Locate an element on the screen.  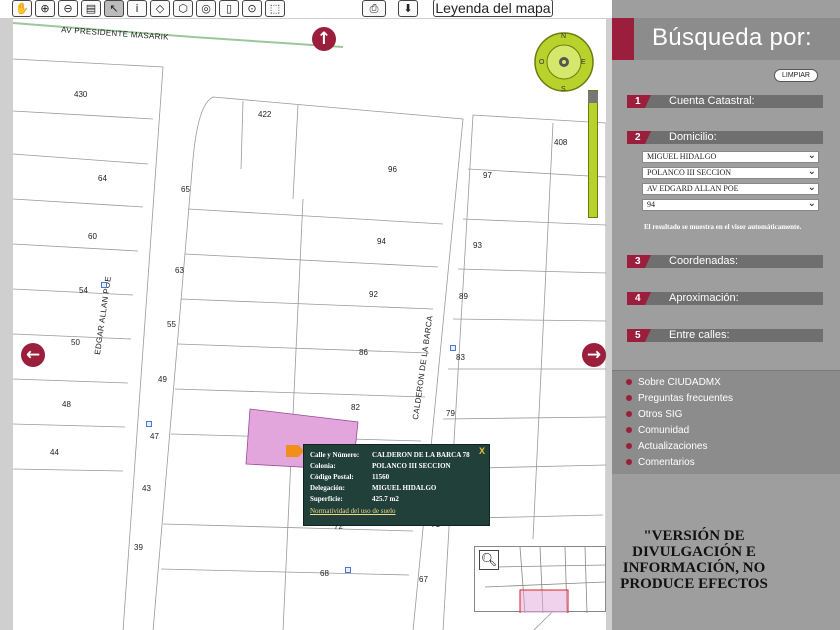
delegacion-select: MIGUEL HIDALGO ⌄ is located at coordinates (730, 157).